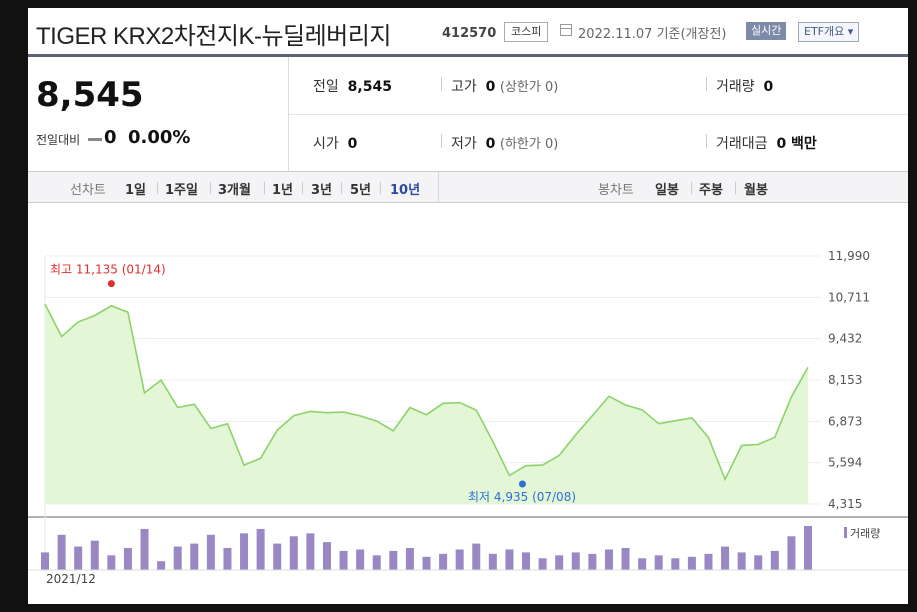  I want to click on open-value: 0, so click(352, 144).